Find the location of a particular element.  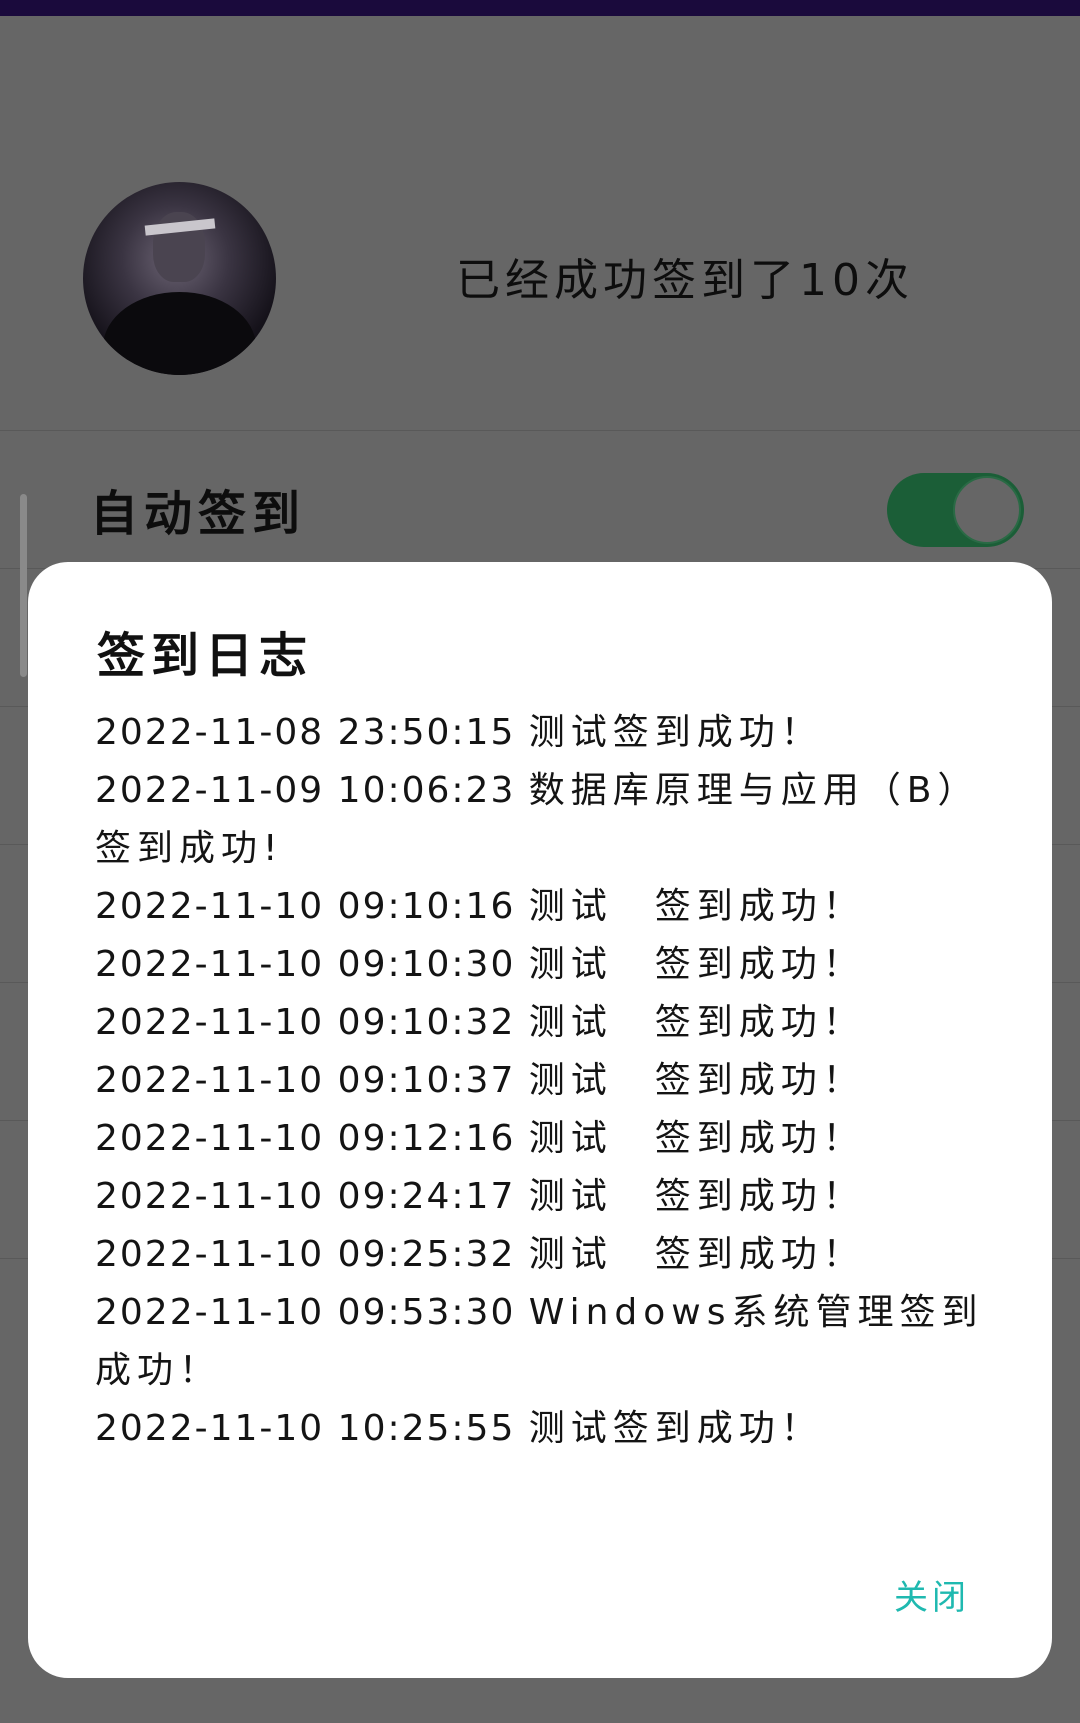

log-time: 2022-11-10 09:10:32 is located at coordinates (305, 1022).